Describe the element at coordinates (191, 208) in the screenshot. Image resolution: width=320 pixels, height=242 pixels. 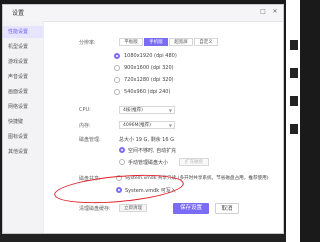
I see `save-button: 保存设置` at that location.